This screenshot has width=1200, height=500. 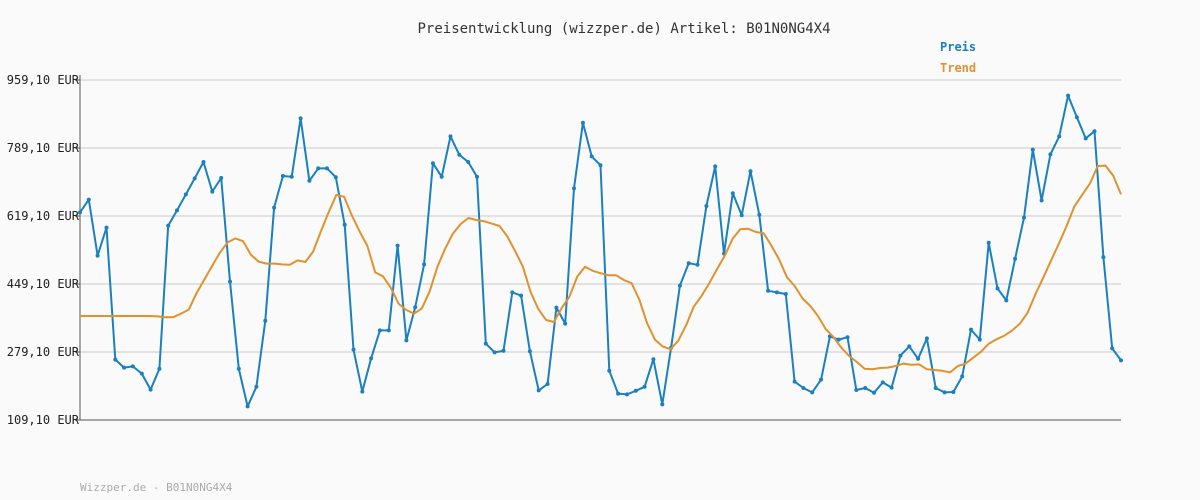 I want to click on y-tick-label: 789,10 EUR, so click(x=43, y=148).